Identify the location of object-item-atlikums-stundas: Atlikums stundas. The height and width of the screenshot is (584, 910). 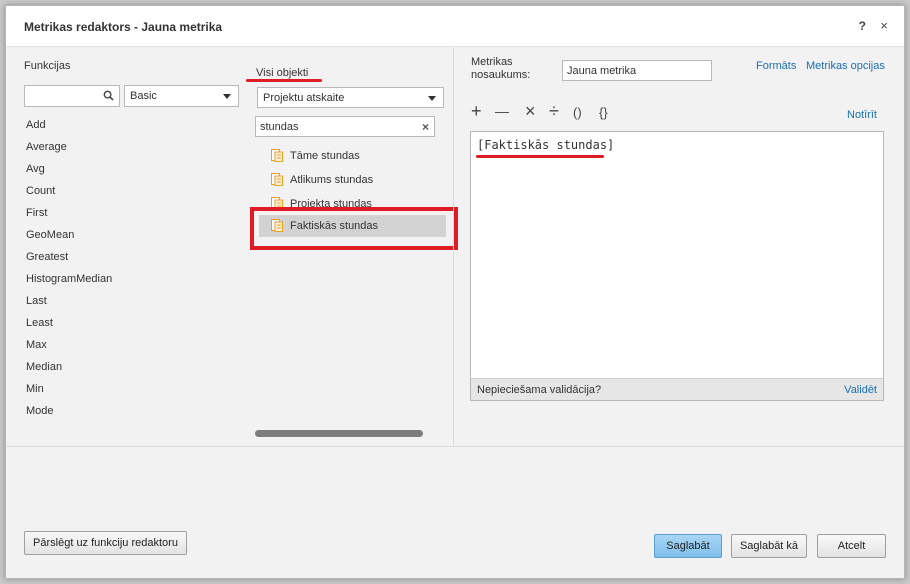
(352, 180).